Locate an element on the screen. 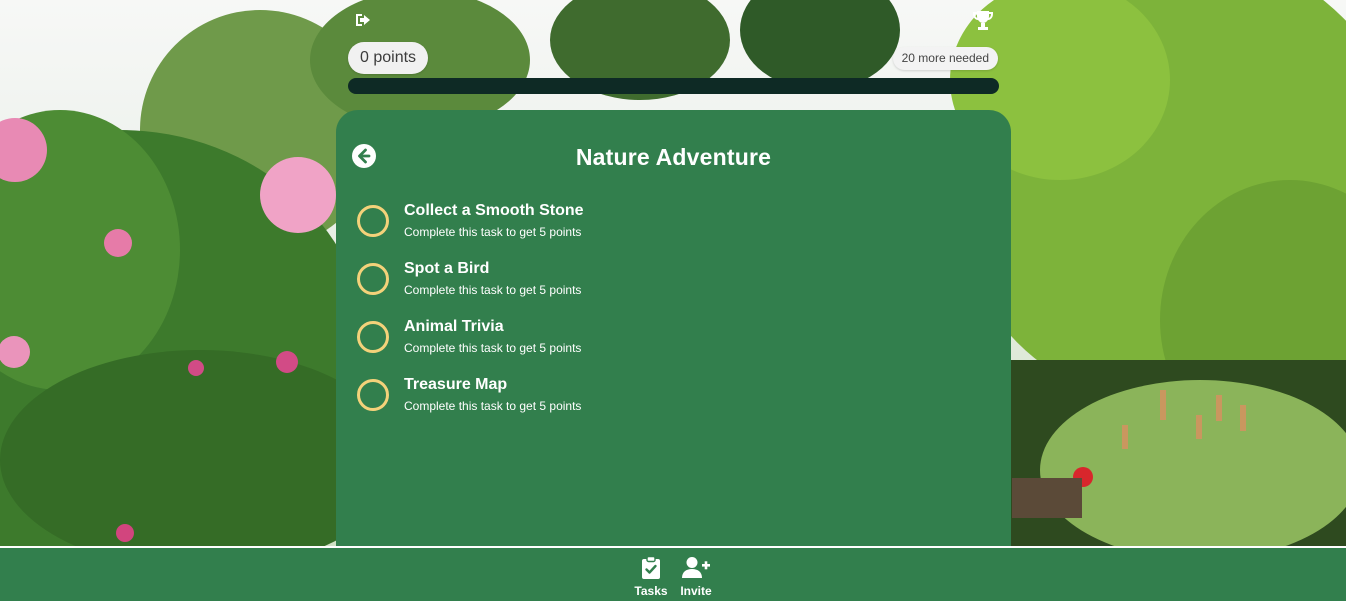 The height and width of the screenshot is (601, 1346). nav-tasks: Tasks is located at coordinates (651, 577).